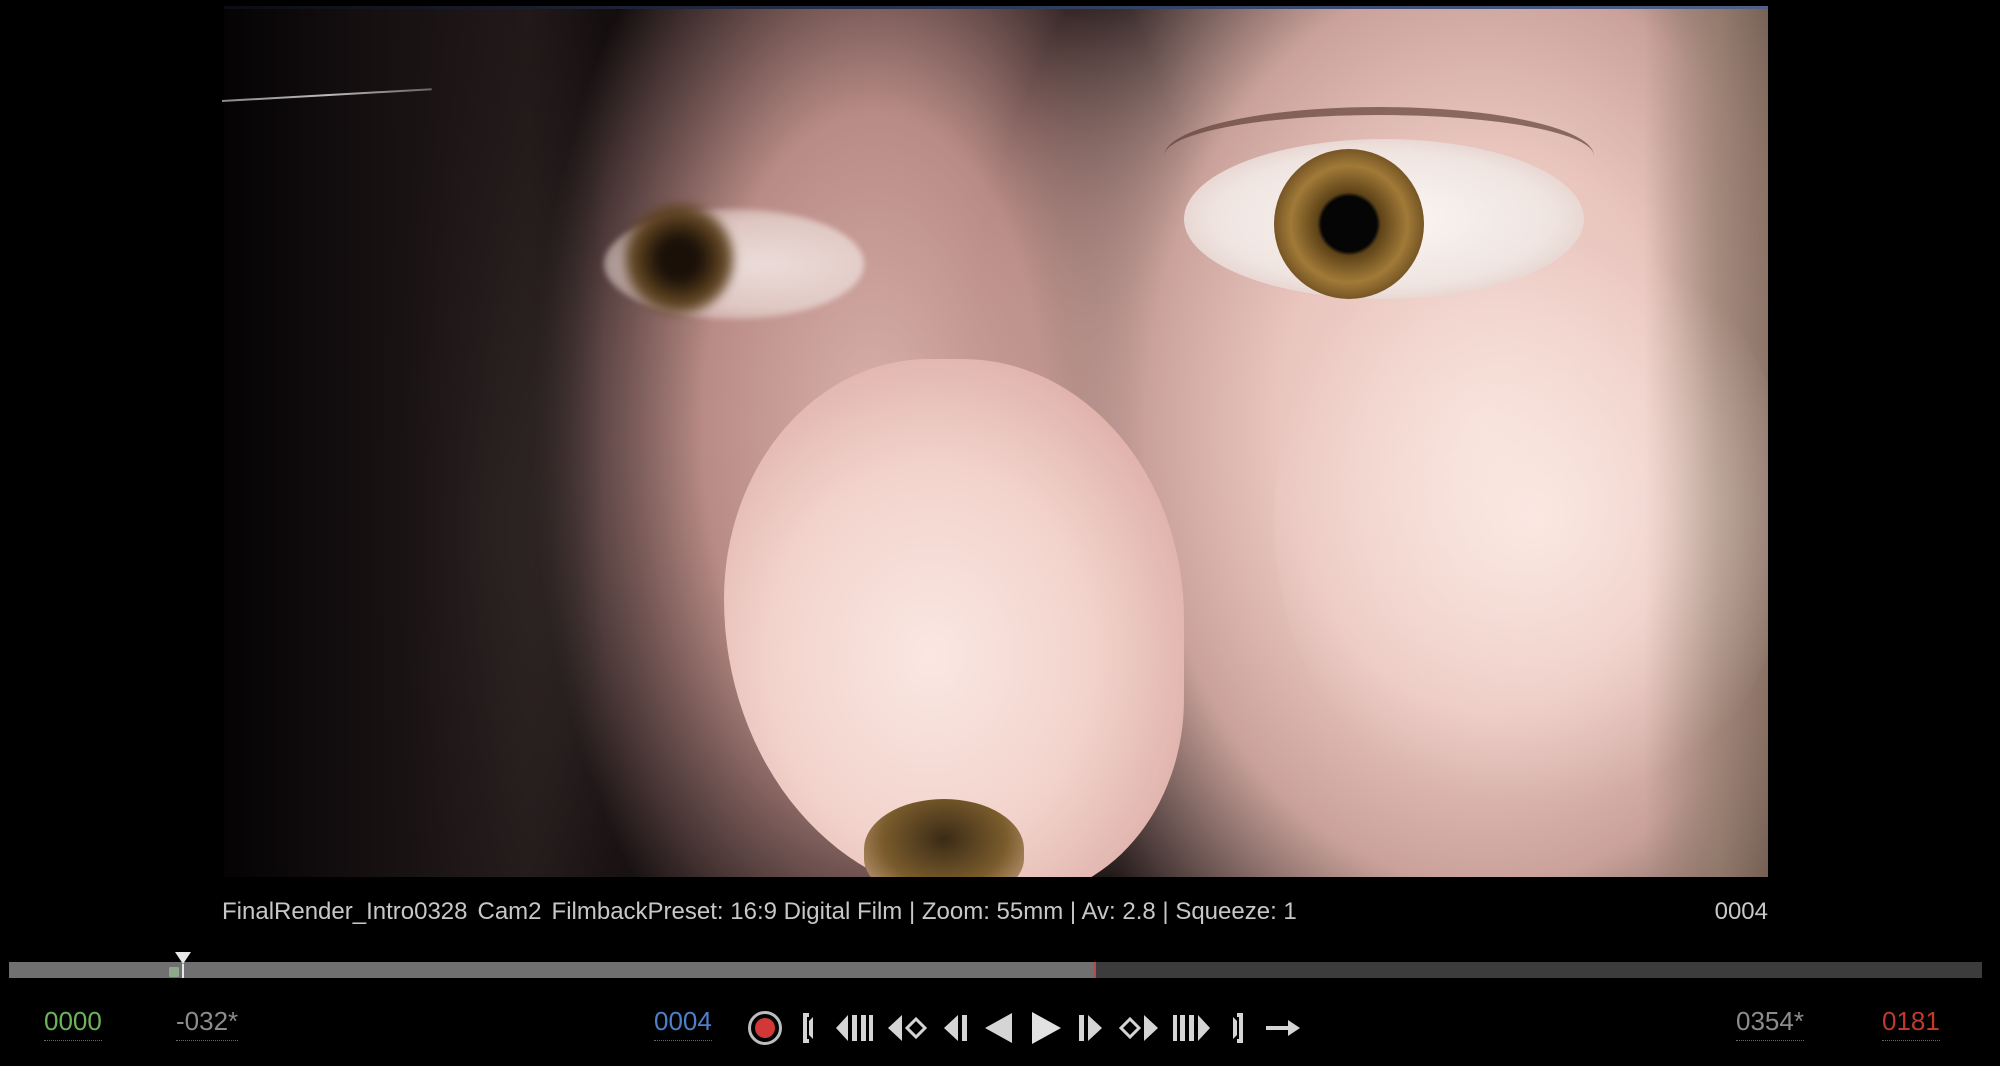  I want to click on record-dot, so click(765, 1028).